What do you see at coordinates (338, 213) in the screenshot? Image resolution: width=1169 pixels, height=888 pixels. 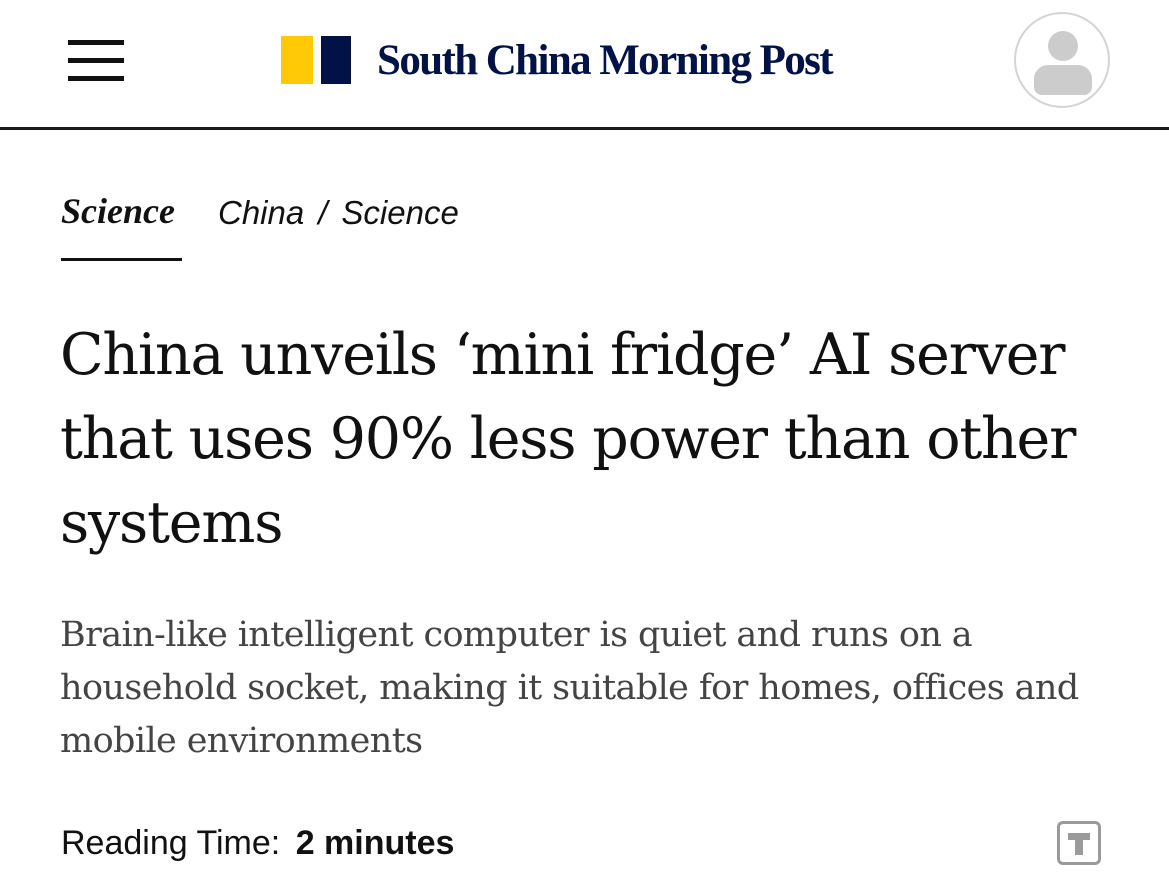 I see `breadcrumb: China / Science` at bounding box center [338, 213].